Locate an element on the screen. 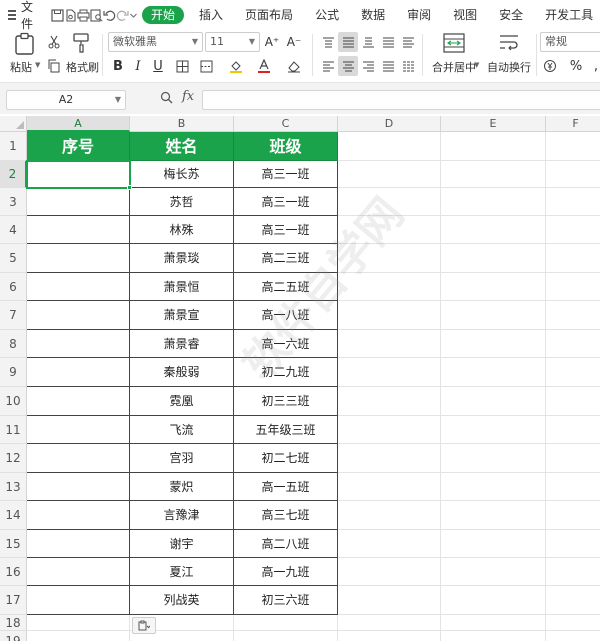 This screenshot has height=641, width=600. row-header: 1 is located at coordinates (13, 146).